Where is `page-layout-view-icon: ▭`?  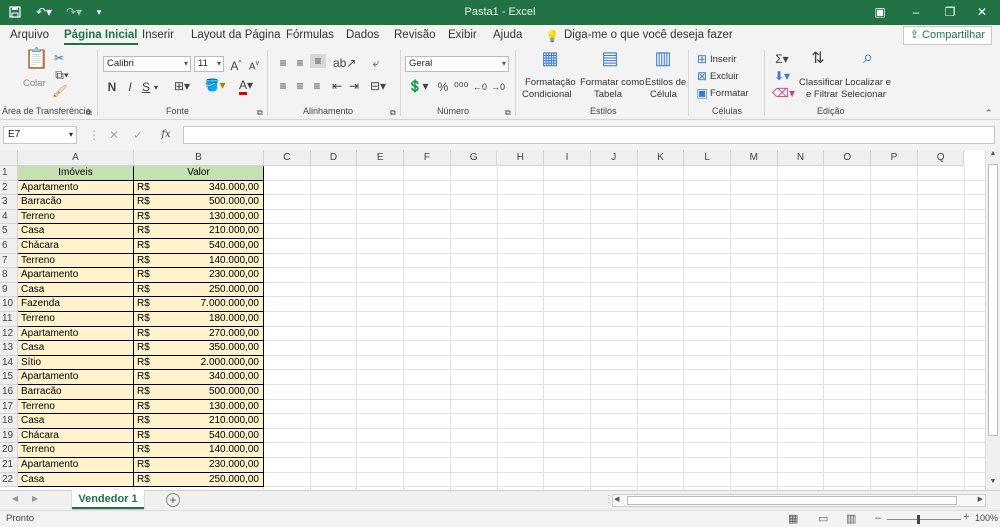 page-layout-view-icon: ▭ is located at coordinates (823, 518).